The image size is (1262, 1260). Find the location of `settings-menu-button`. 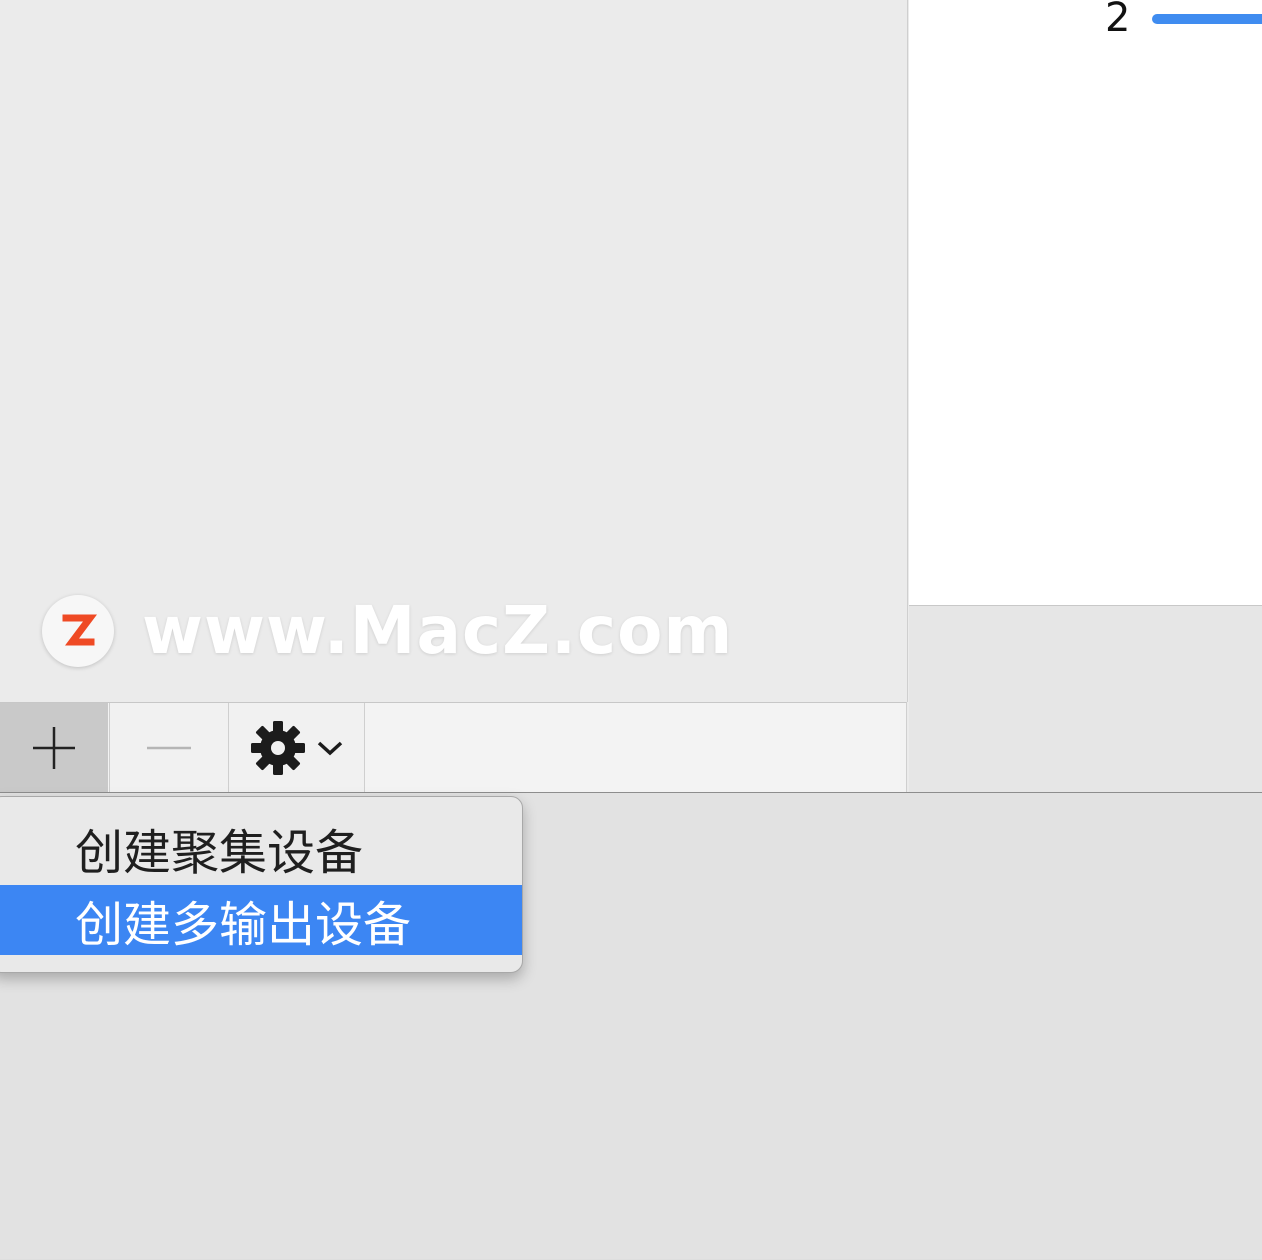

settings-menu-button is located at coordinates (296, 747).